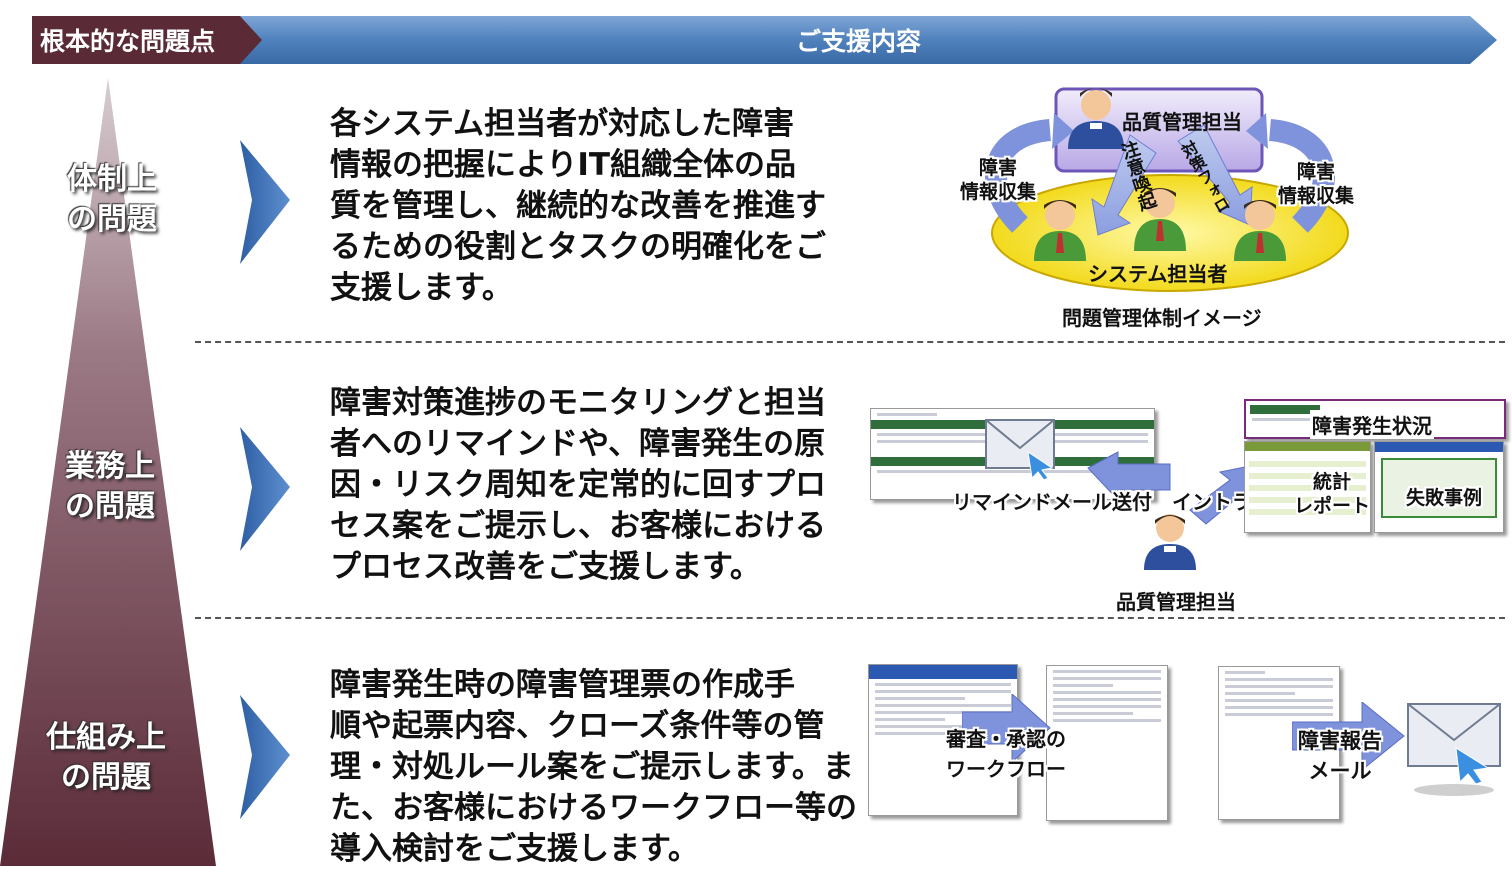 The width and height of the screenshot is (1512, 882). What do you see at coordinates (128, 41) in the screenshot?
I see `issue-header-label: 根本的な問題点` at bounding box center [128, 41].